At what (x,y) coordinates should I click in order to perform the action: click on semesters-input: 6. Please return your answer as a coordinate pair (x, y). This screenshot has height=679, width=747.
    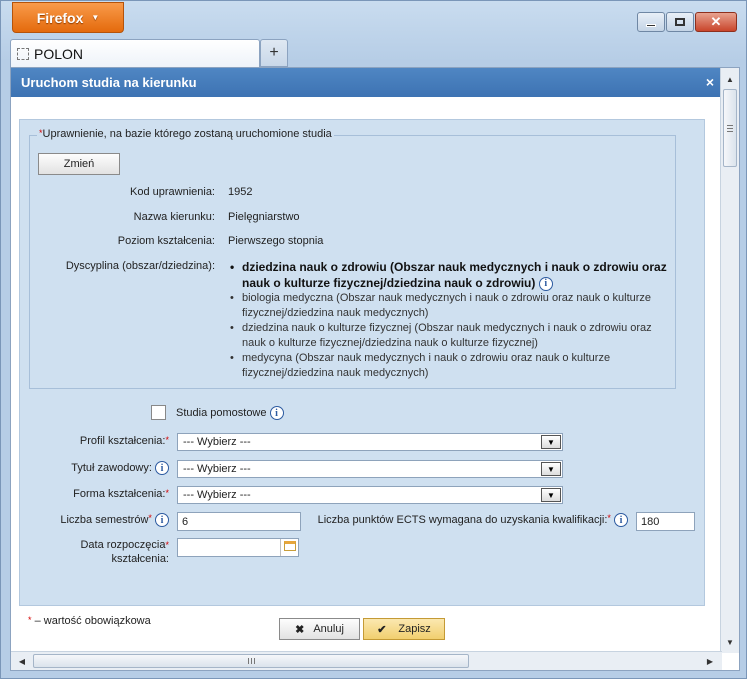
    Looking at the image, I should click on (239, 521).